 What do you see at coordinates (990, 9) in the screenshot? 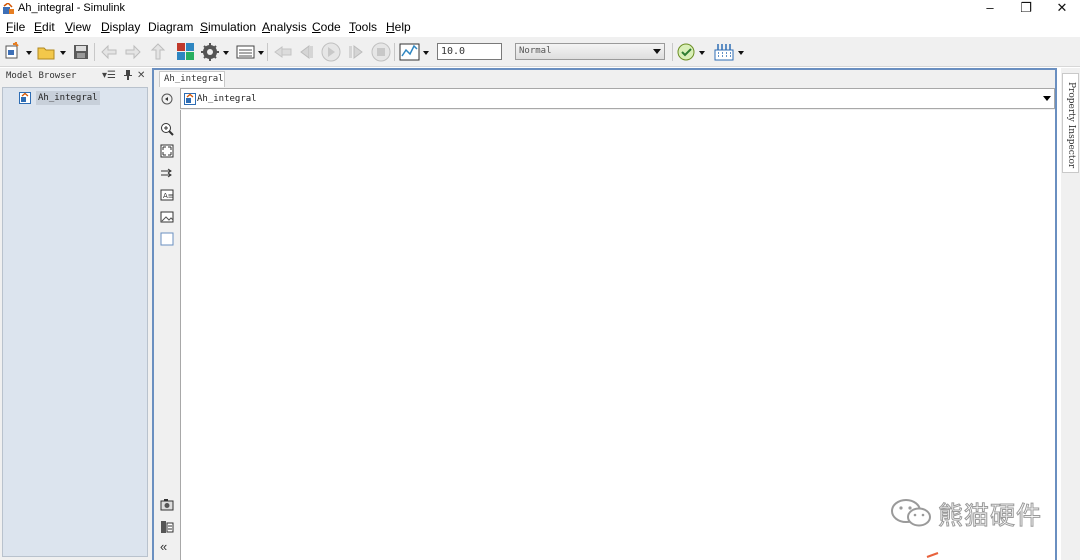
I see `minimize-button: –` at bounding box center [990, 9].